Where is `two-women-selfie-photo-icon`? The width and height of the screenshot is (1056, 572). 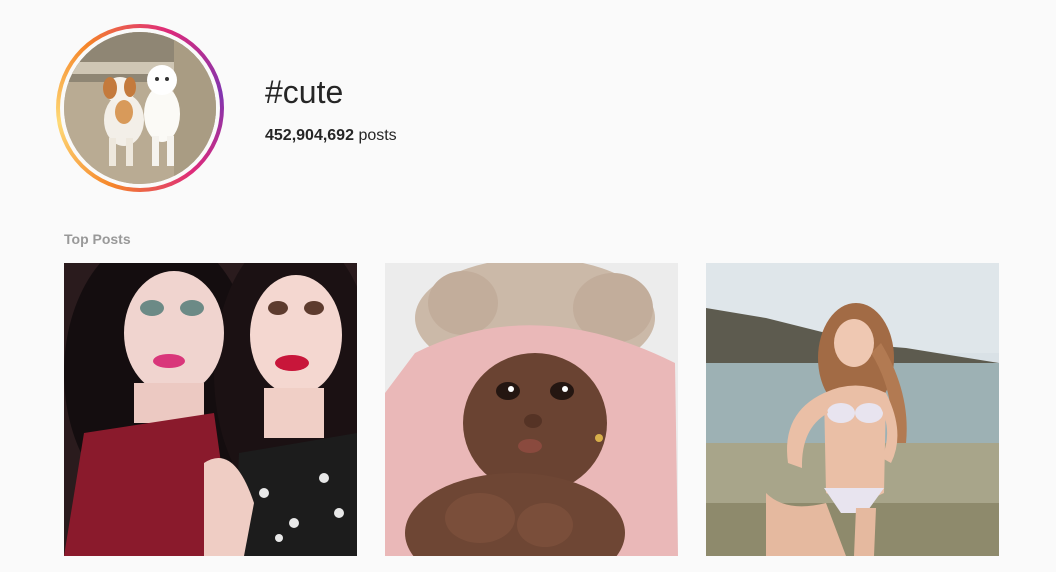
two-women-selfie-photo-icon is located at coordinates (210, 409).